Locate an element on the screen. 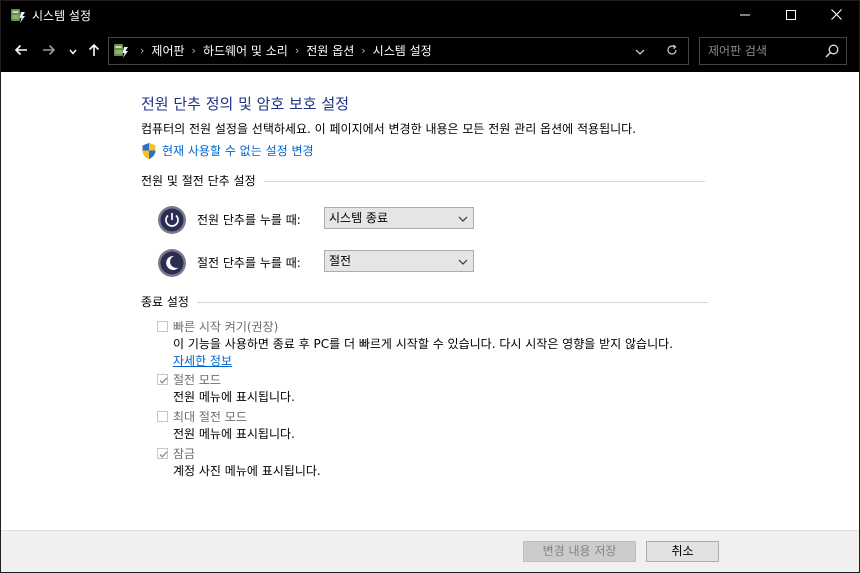 Image resolution: width=860 pixels, height=573 pixels. breadcrumb: › 제어판 › 하드웨어 및 소리 › 전원 옵션 › 시스템 설정 is located at coordinates (282, 51).